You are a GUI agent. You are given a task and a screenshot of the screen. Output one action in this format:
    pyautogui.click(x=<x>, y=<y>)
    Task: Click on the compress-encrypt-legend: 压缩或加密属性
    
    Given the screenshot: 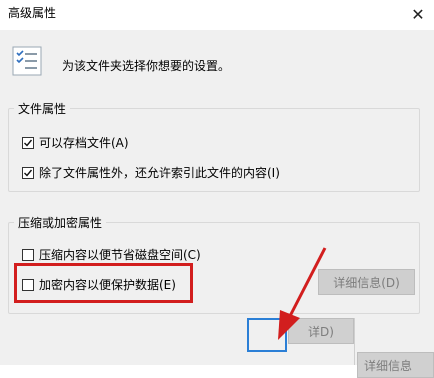 What is the action you would take?
    pyautogui.click(x=60, y=222)
    